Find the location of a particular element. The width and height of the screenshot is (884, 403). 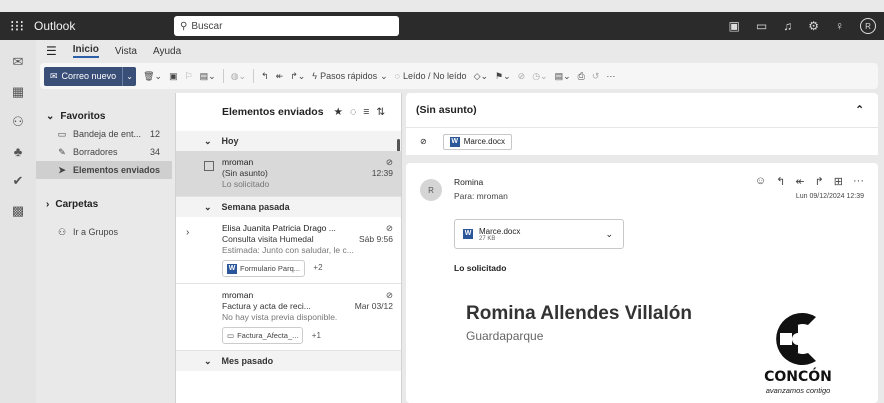

folder-item-drafts: ✎ Borradores 34 is located at coordinates (104, 152).